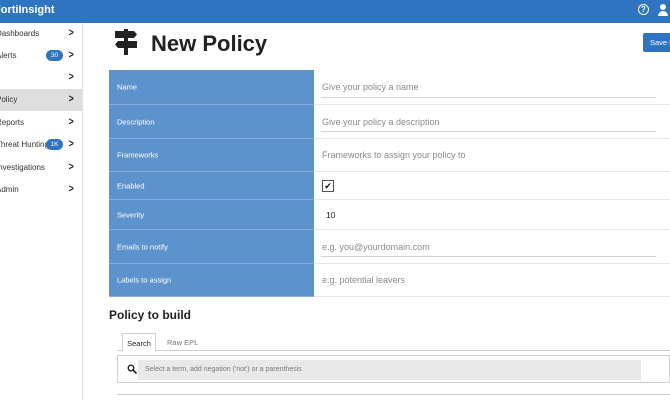  What do you see at coordinates (27, 10) in the screenshot?
I see `app-brand: FortiInsight` at bounding box center [27, 10].